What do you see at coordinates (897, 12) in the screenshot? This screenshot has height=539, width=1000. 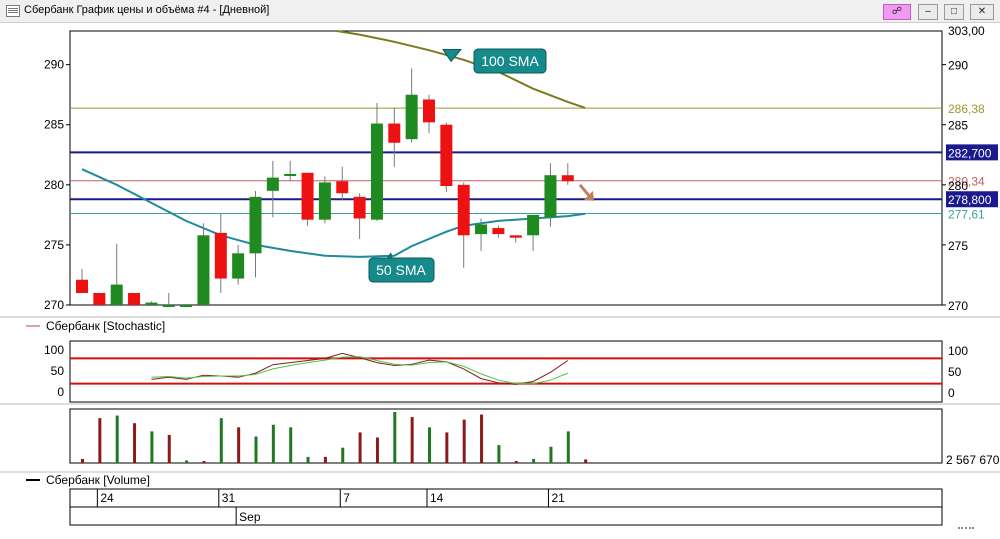 I see `link-icon: ☍` at bounding box center [897, 12].